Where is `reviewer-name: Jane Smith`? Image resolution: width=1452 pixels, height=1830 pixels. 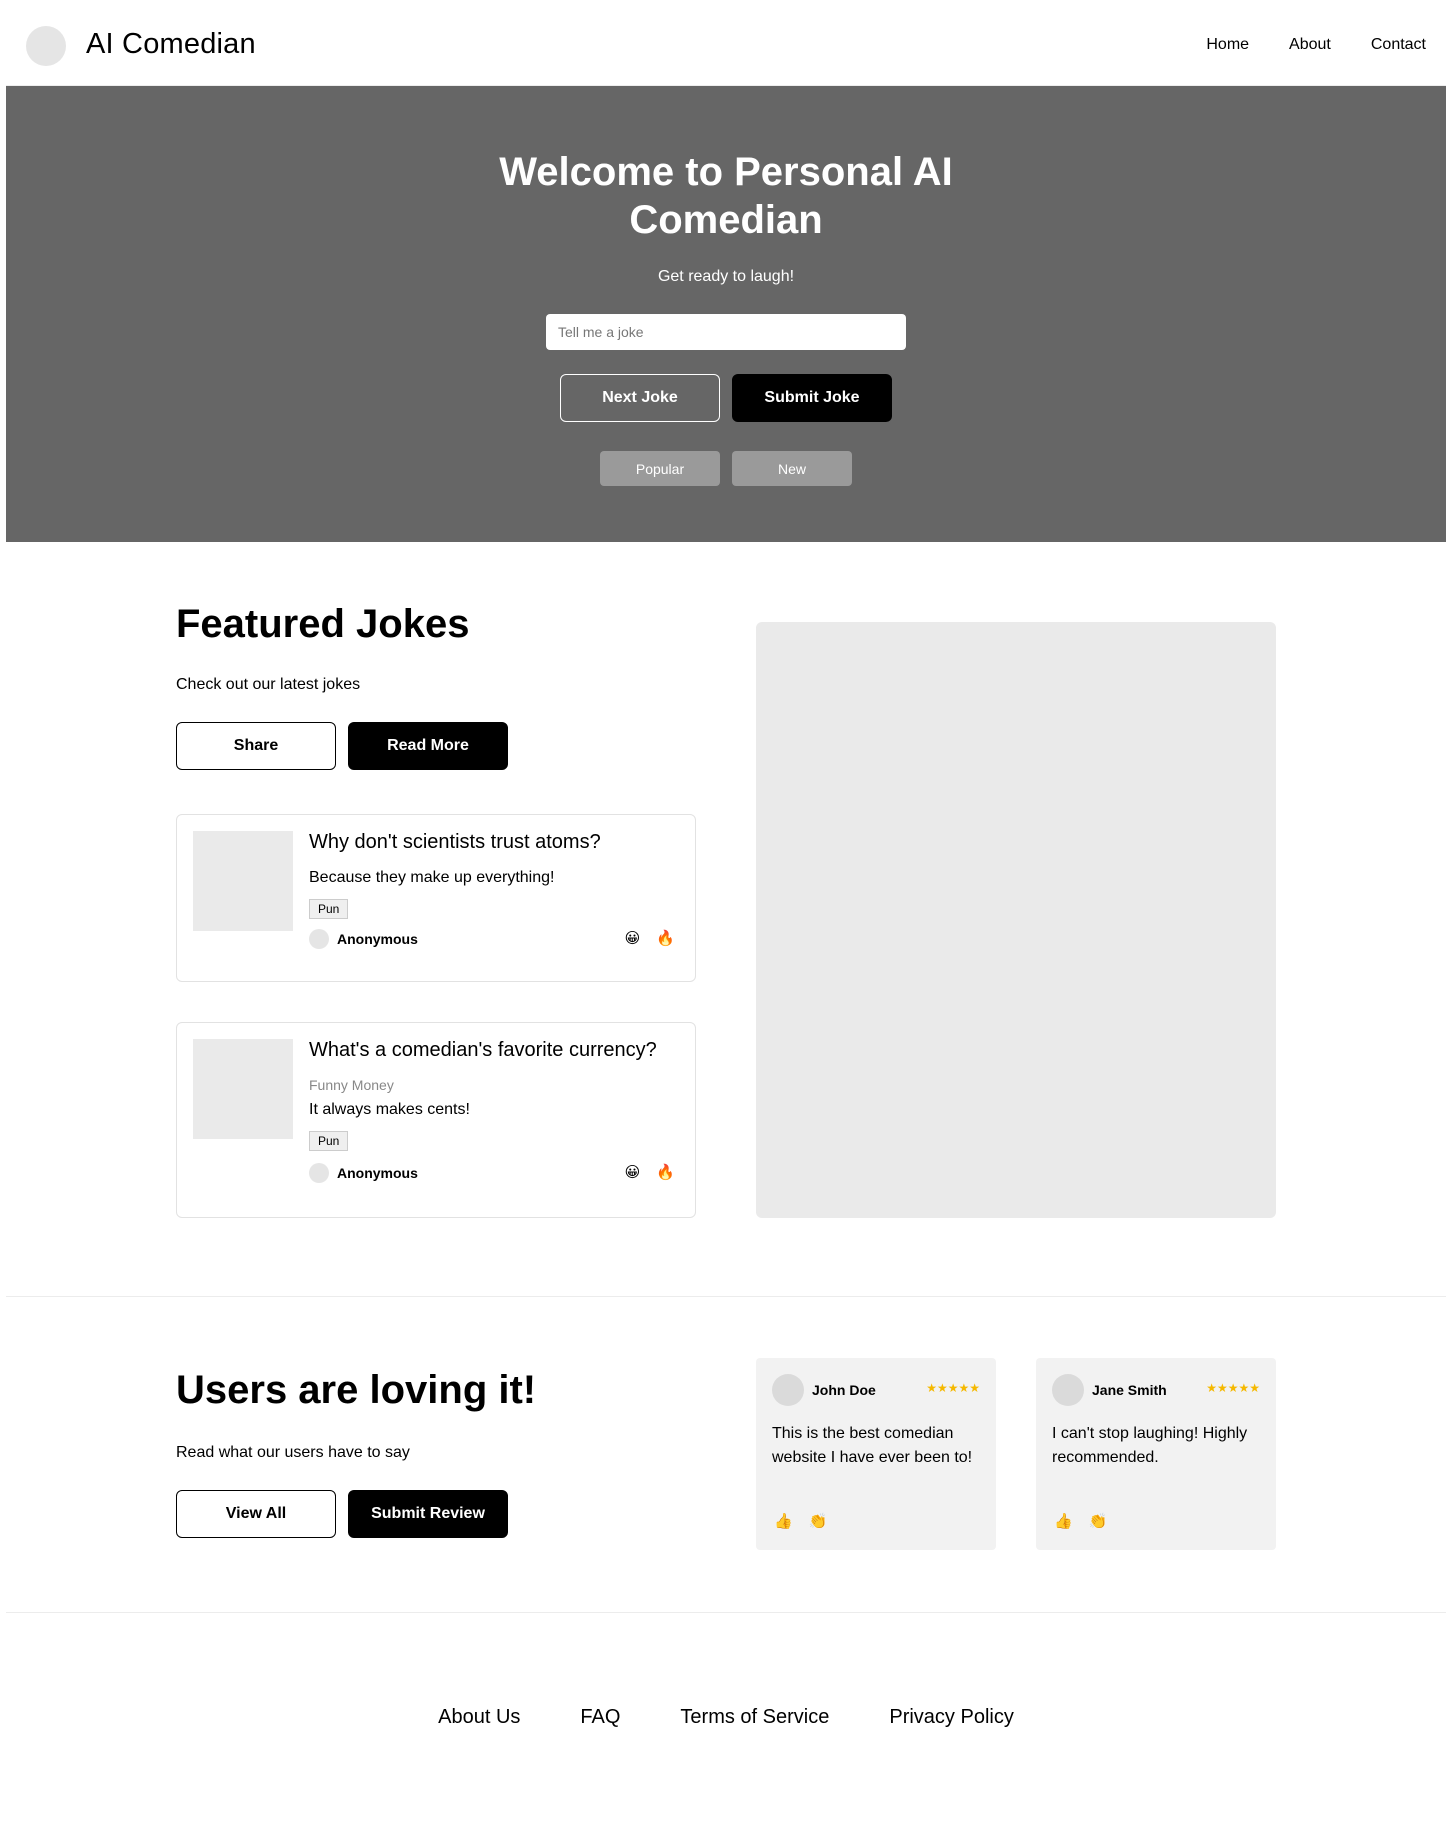 reviewer-name: Jane Smith is located at coordinates (1129, 1390).